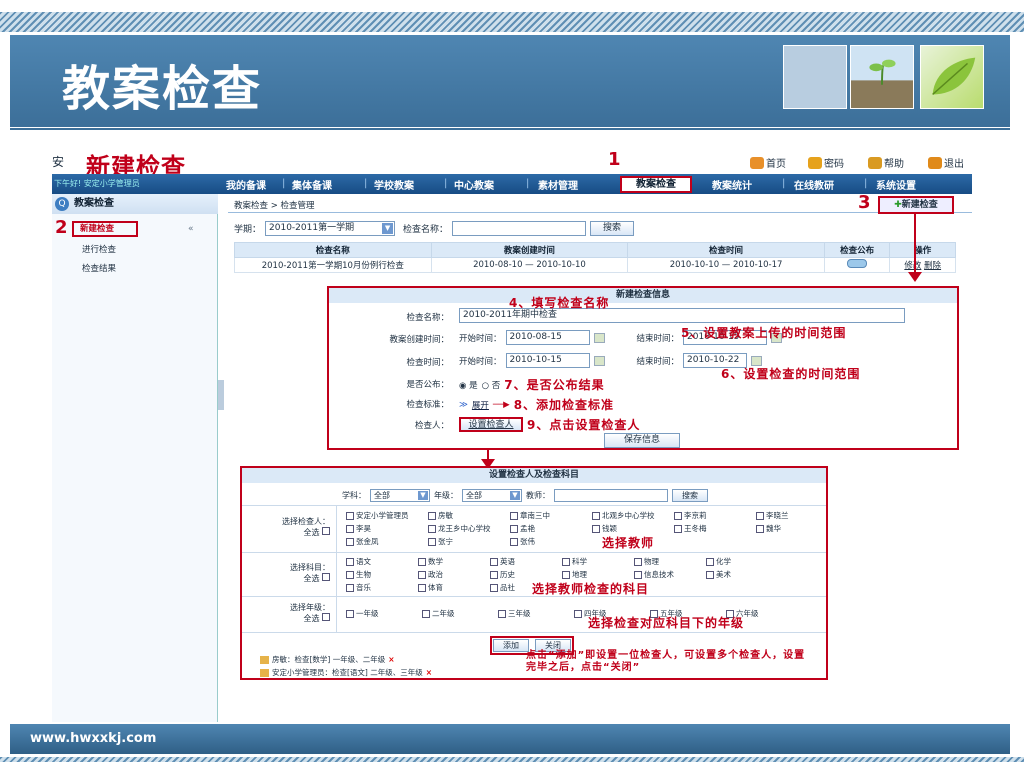 This screenshot has width=1024, height=768. What do you see at coordinates (574, 561) in the screenshot?
I see `subject-checkbox: 科学` at bounding box center [574, 561].